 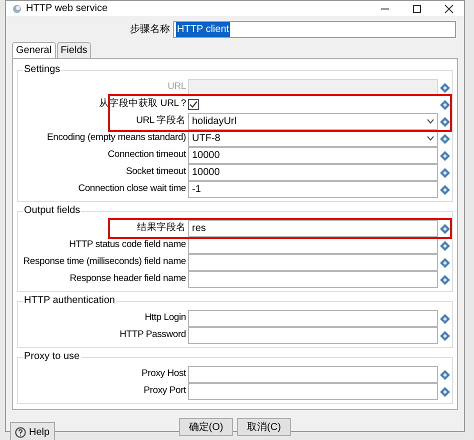 I want to click on check-icon, so click(x=193, y=104).